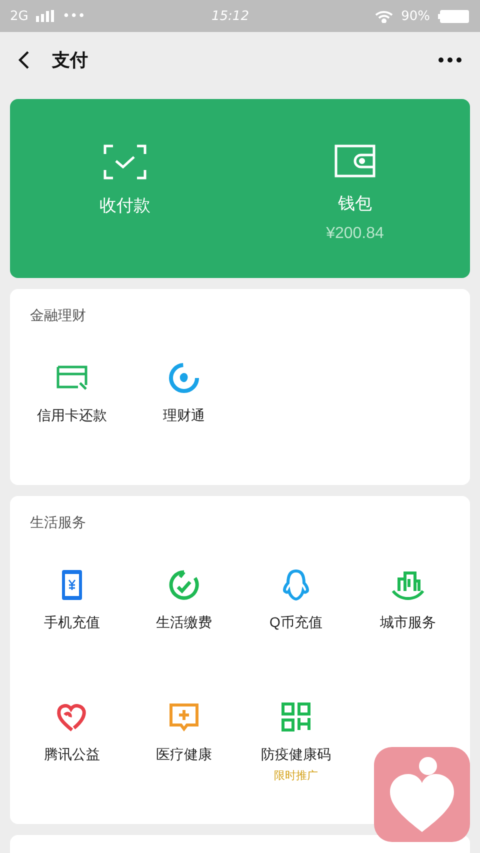 This screenshot has height=853, width=480. Describe the element at coordinates (72, 748) in the screenshot. I see `service-item: 腾讯公益` at that location.